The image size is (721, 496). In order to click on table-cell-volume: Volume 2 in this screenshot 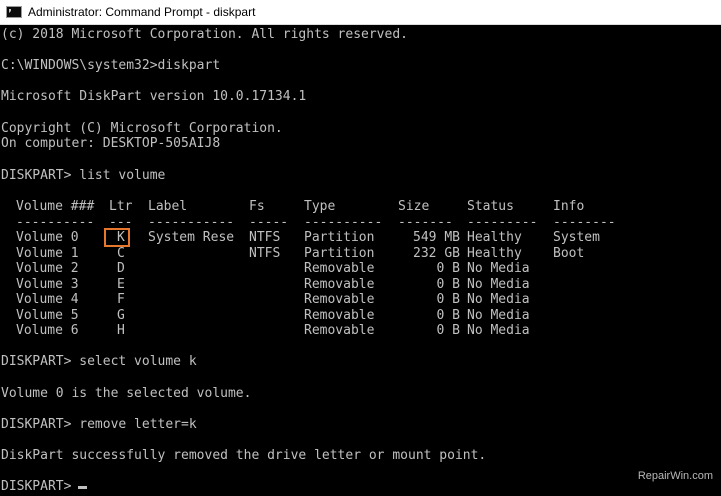, I will do `click(47, 268)`.